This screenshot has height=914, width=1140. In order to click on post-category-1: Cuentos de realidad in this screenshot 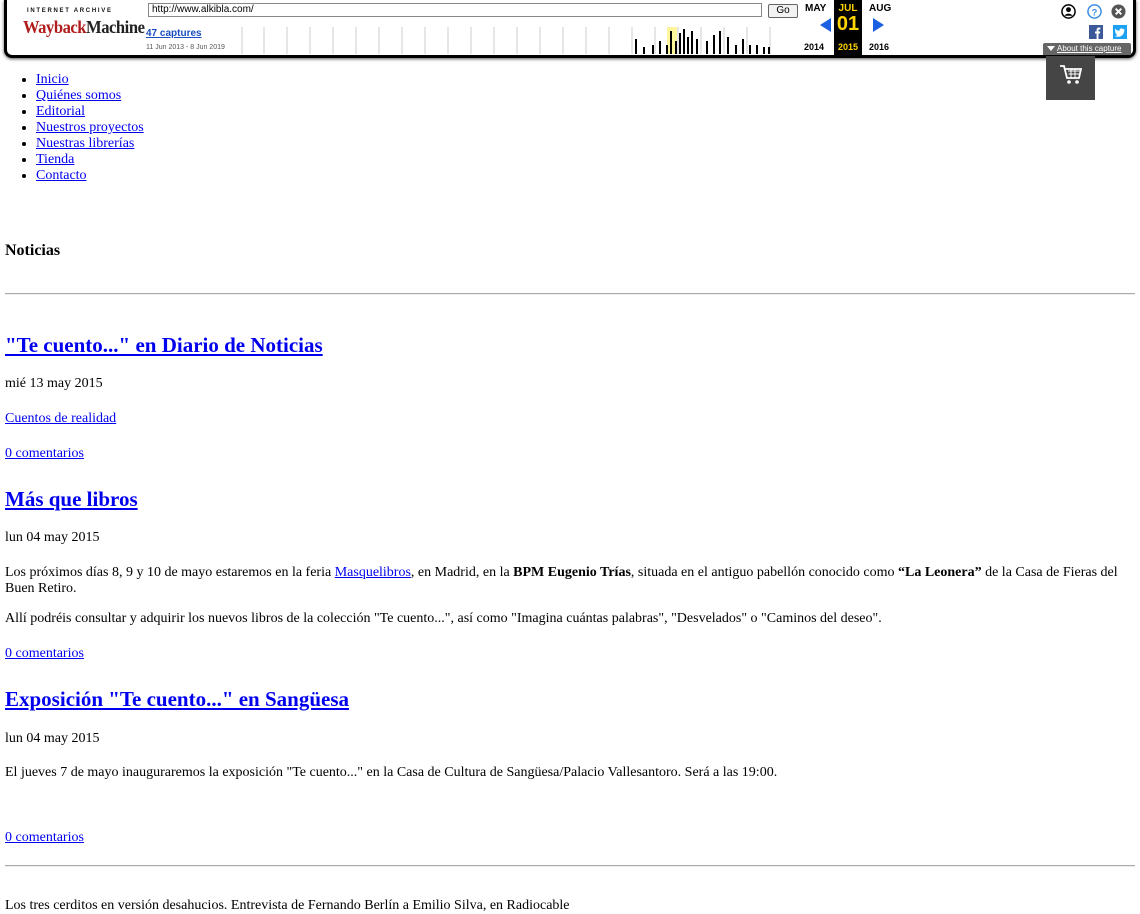, I will do `click(60, 418)`.